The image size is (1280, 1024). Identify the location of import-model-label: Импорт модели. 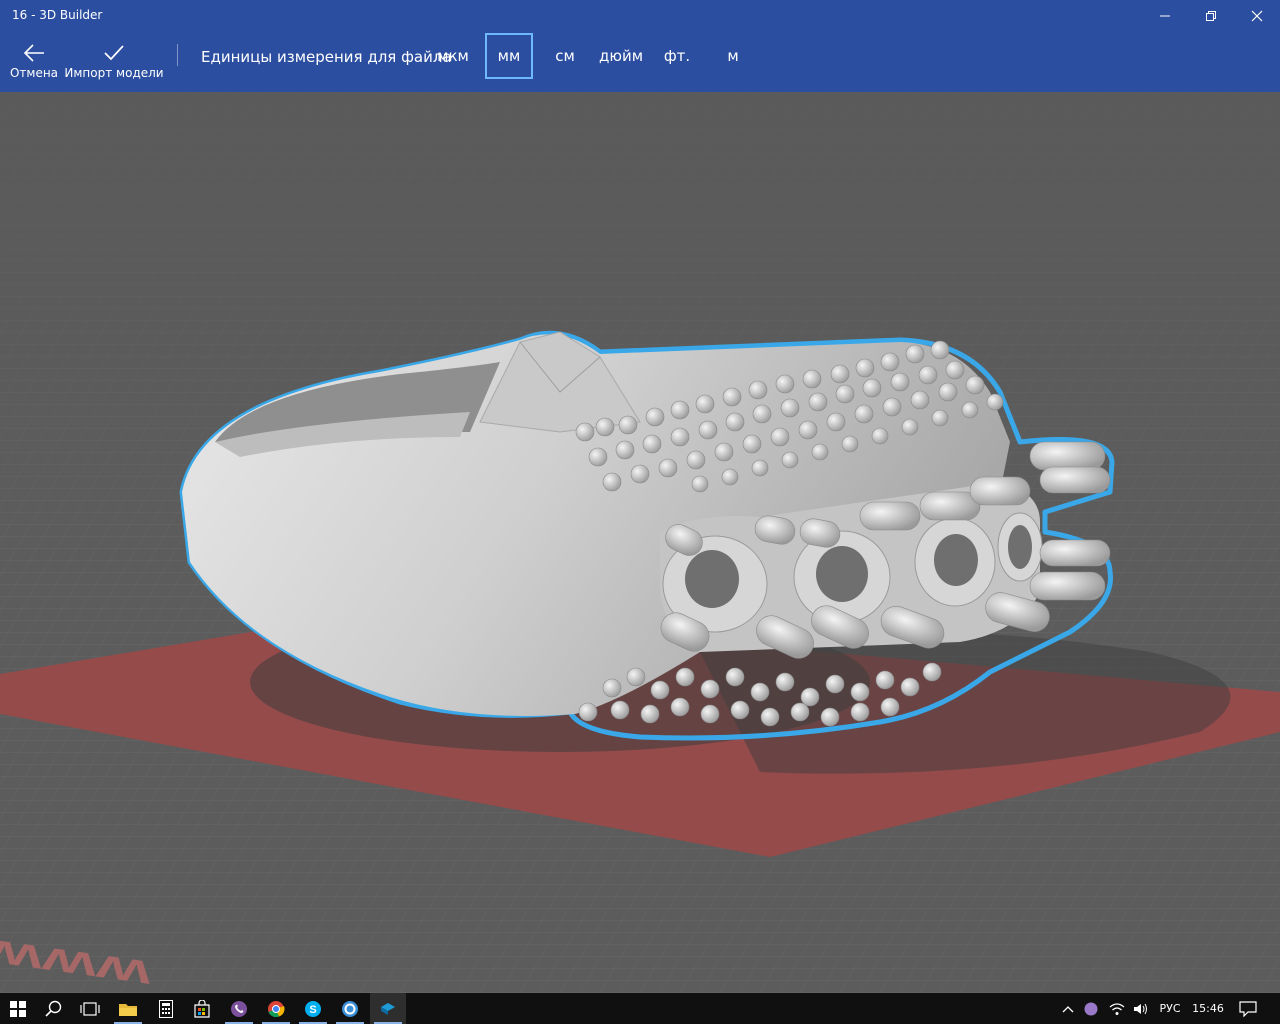
(114, 73).